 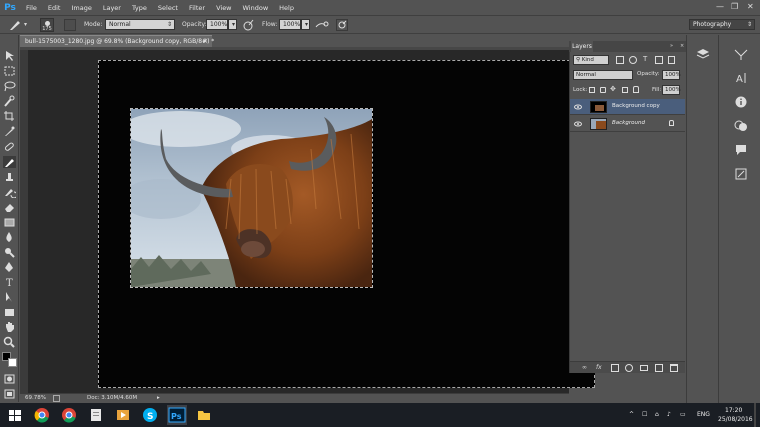 What do you see at coordinates (644, 414) in the screenshot?
I see `tray-action-center-icon: ☐` at bounding box center [644, 414].